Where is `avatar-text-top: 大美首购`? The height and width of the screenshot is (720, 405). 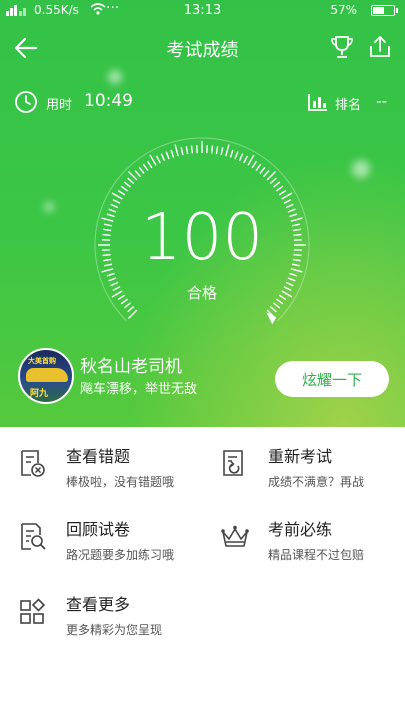 avatar-text-top: 大美首购 is located at coordinates (42, 361).